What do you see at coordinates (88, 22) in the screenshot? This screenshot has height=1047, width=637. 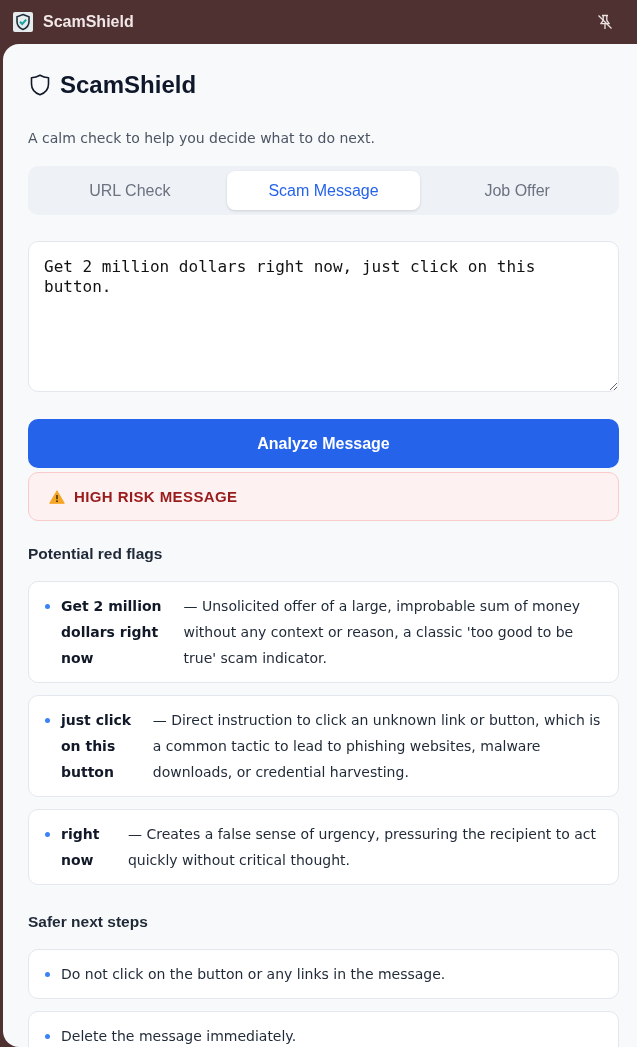 I see `window-title: ScamShield` at bounding box center [88, 22].